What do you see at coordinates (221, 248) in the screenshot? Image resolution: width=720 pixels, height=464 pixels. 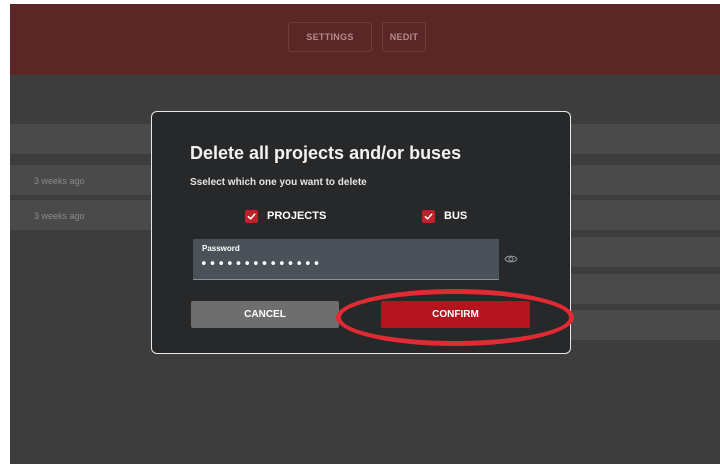 I see `password-label: Password` at bounding box center [221, 248].